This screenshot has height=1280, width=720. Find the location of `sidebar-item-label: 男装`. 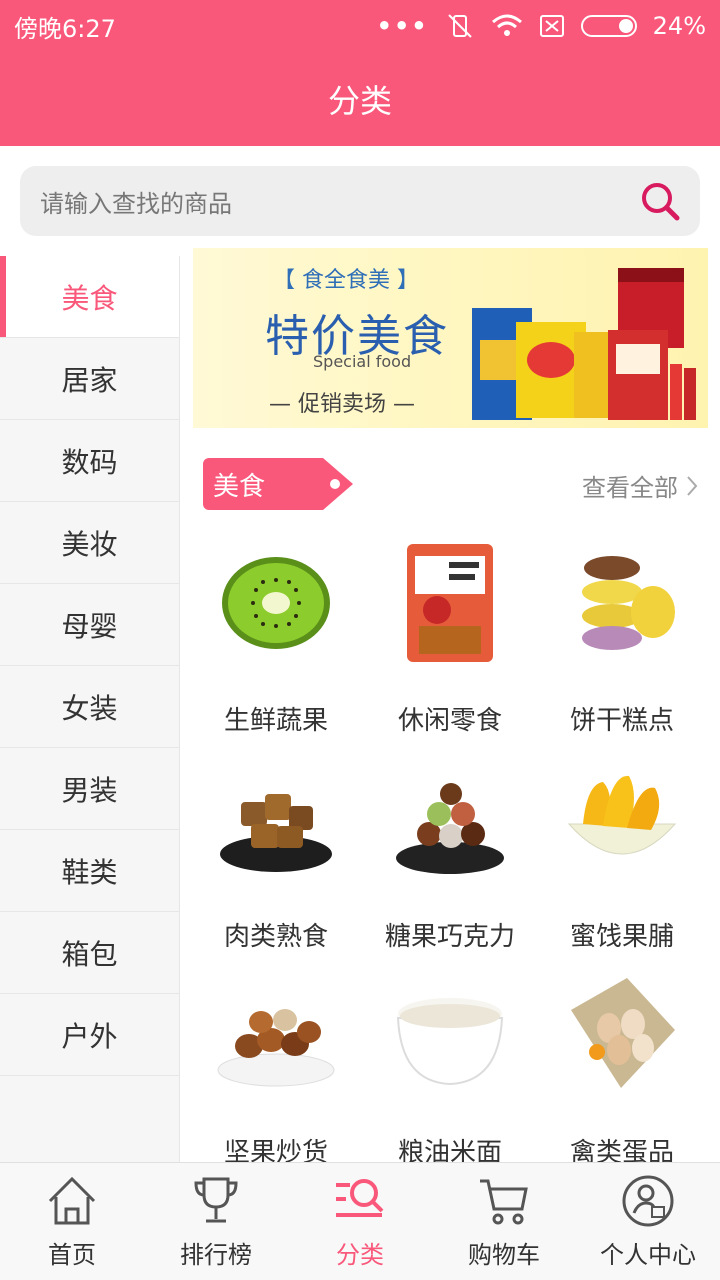

sidebar-item-label: 男装 is located at coordinates (89, 790).